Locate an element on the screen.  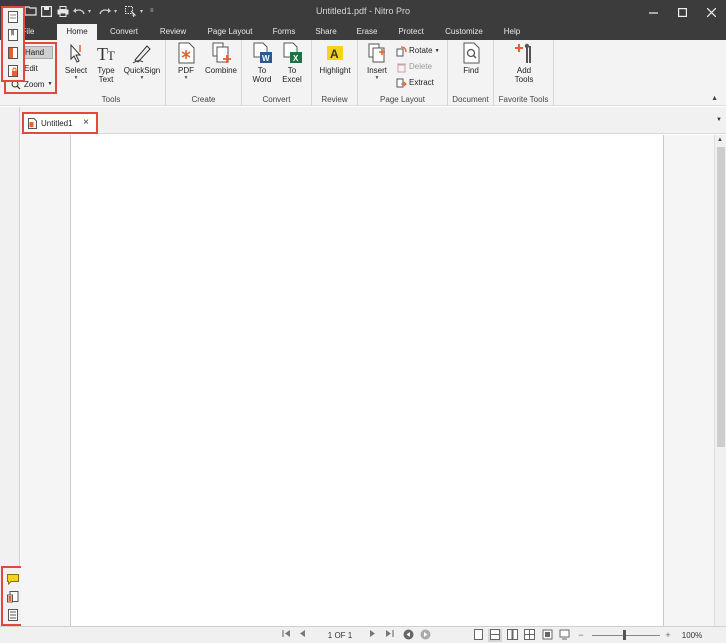
select-button: Select ▼ is located at coordinates (76, 61).